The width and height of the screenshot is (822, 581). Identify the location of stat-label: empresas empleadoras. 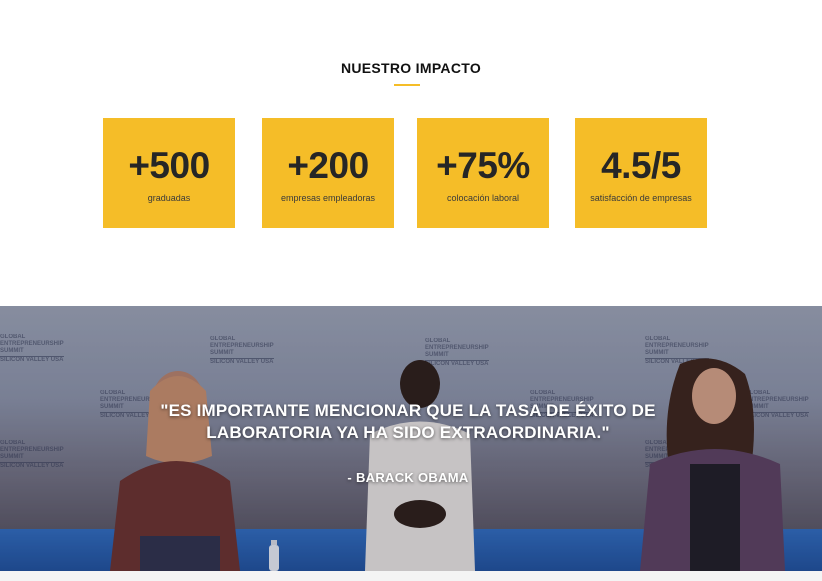
(328, 198).